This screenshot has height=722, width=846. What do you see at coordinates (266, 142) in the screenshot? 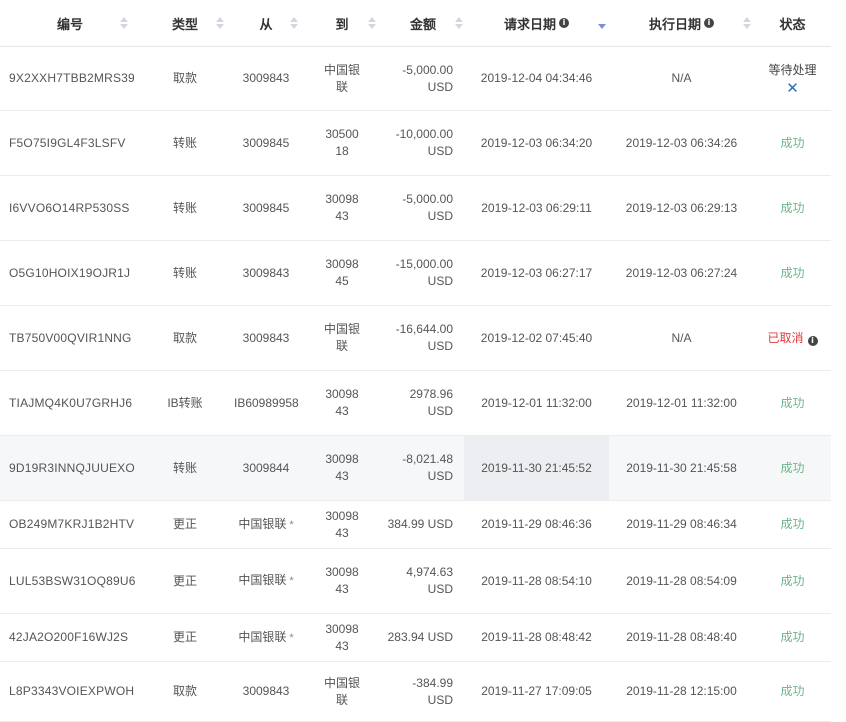
I see `from-value: 3009845` at bounding box center [266, 142].